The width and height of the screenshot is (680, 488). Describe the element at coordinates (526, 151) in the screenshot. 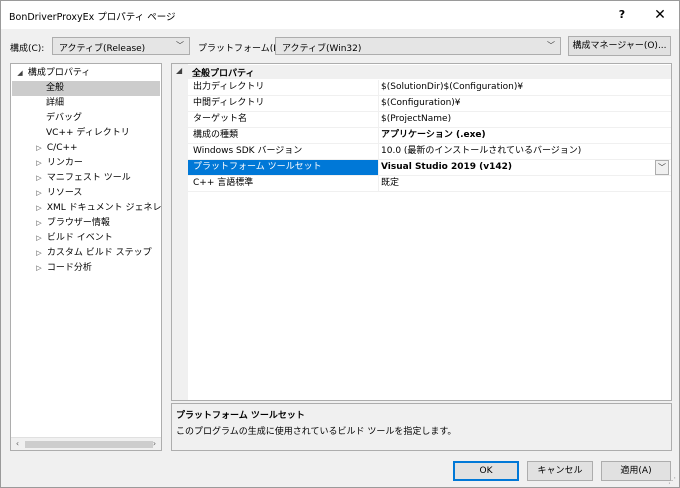

I see `property-value: 10.0 (最新のインストールされているバージョン)` at that location.